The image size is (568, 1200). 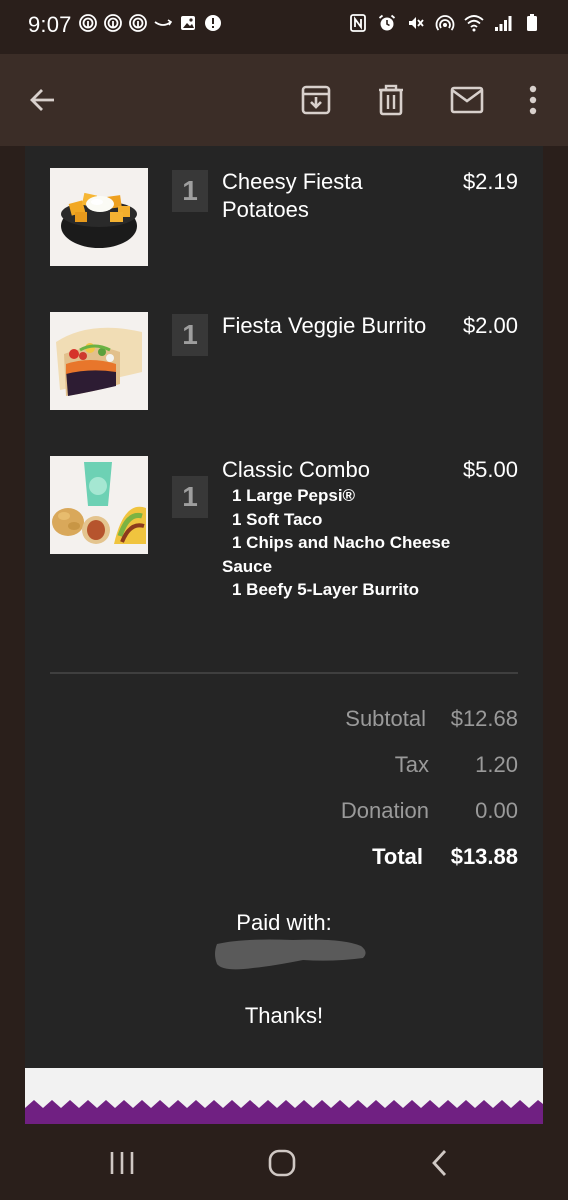 I want to click on combo-component: 1 Chips and Nacho Cheese, so click(x=341, y=542).